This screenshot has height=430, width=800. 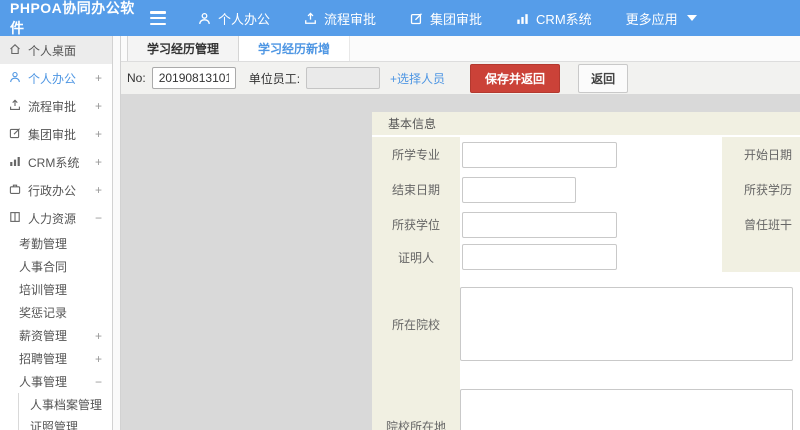 I want to click on field-label-start-date: 开始日期, so click(x=761, y=154).